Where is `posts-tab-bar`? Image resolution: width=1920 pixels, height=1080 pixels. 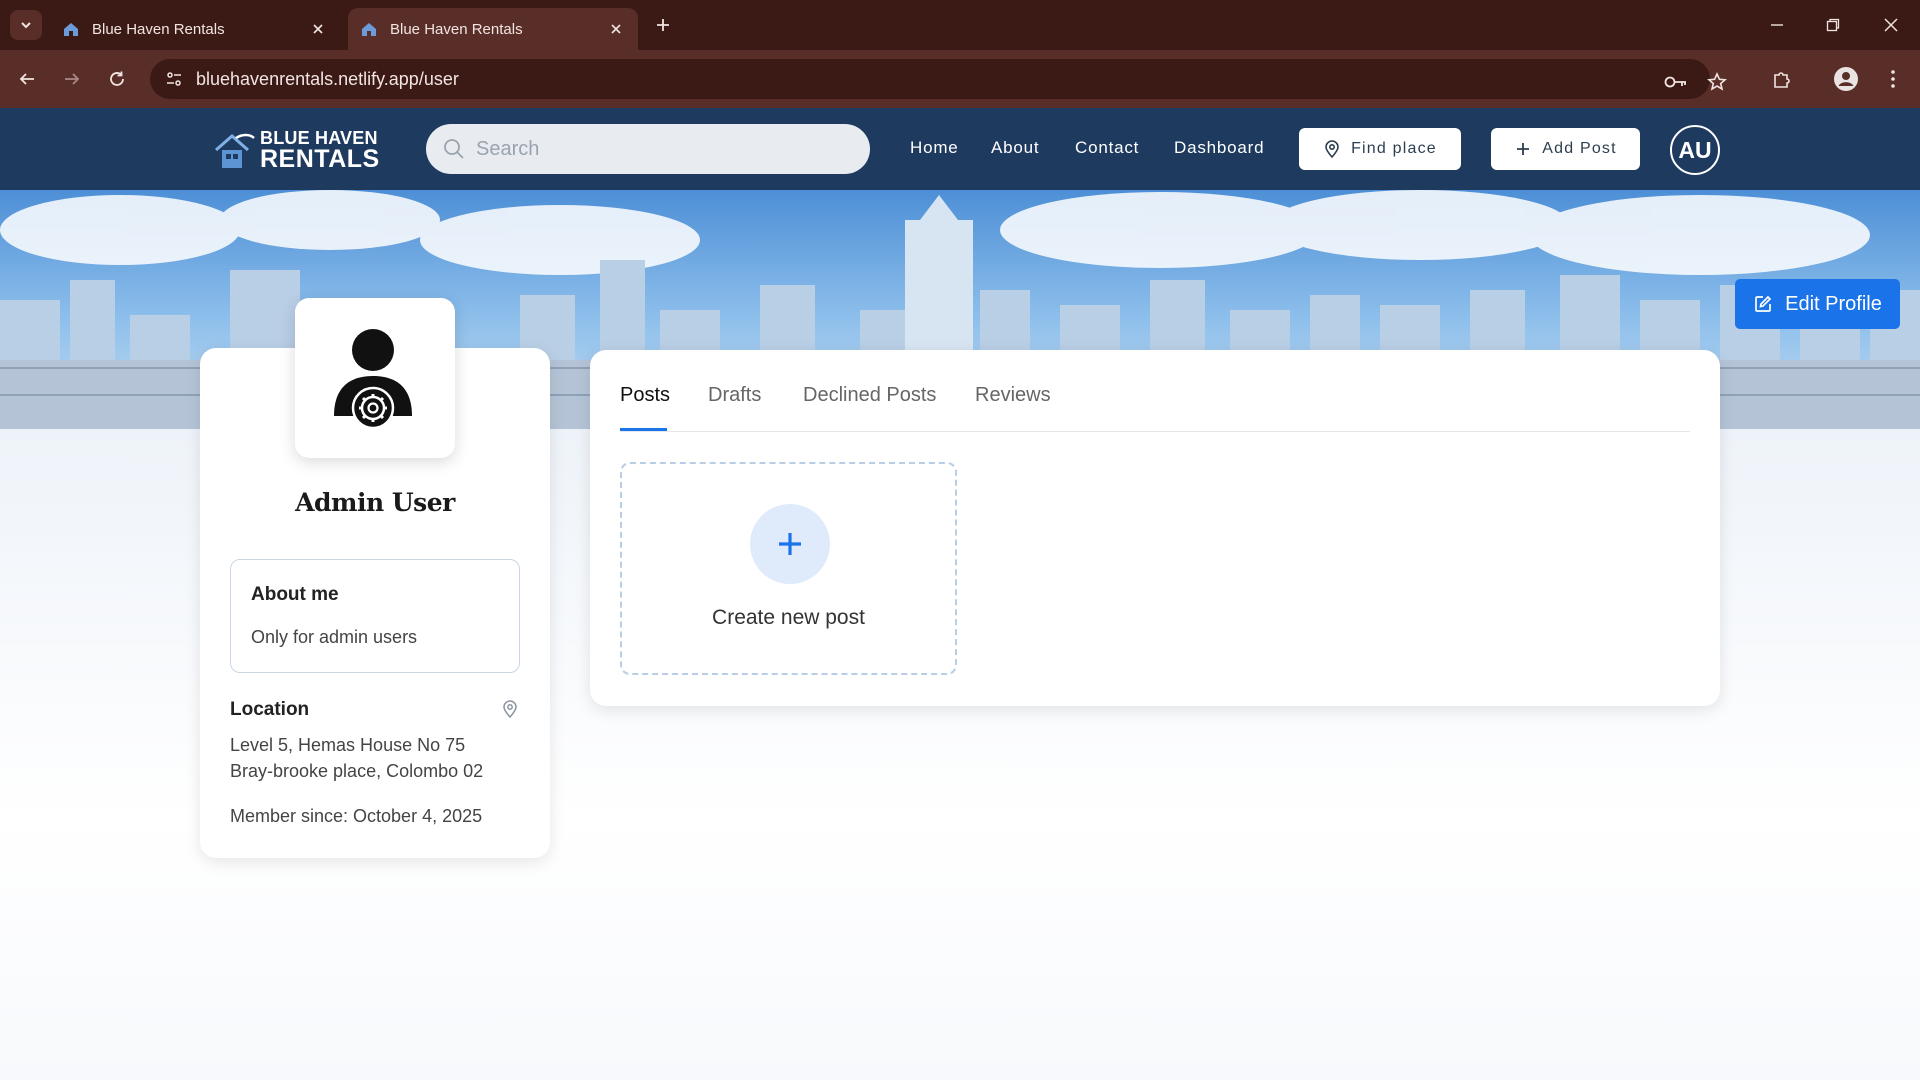 posts-tab-bar is located at coordinates (1155, 406).